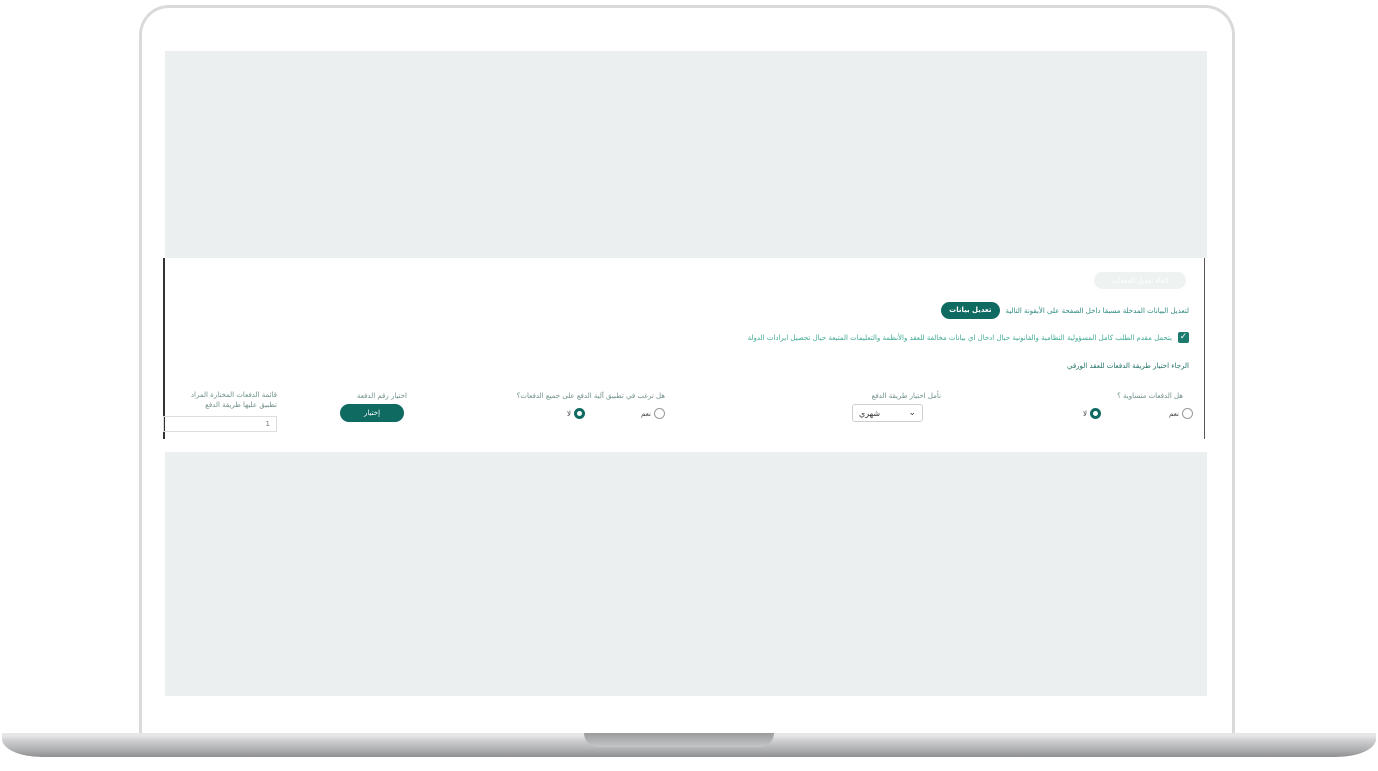  I want to click on equal-yes-radio, so click(1187, 413).